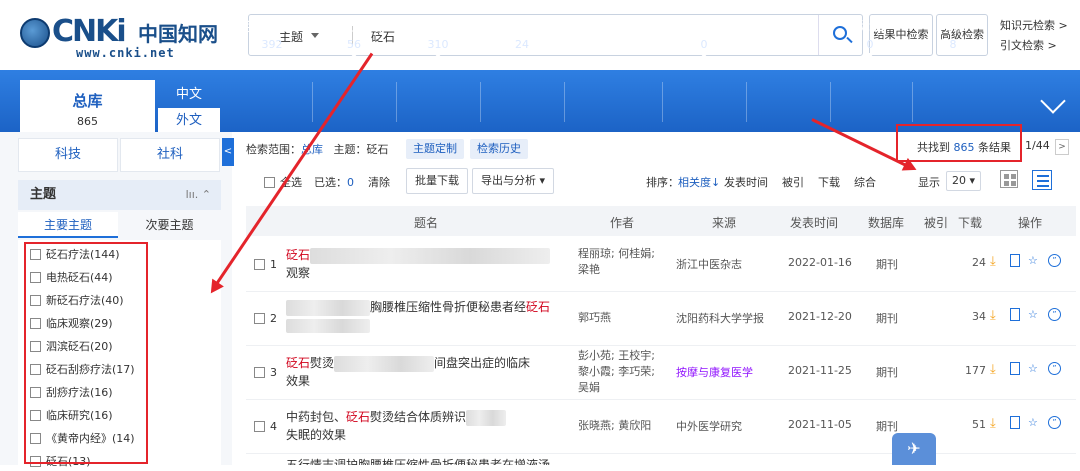  Describe the element at coordinates (820, 316) in the screenshot. I see `row-date: 2021-12-20` at that location.